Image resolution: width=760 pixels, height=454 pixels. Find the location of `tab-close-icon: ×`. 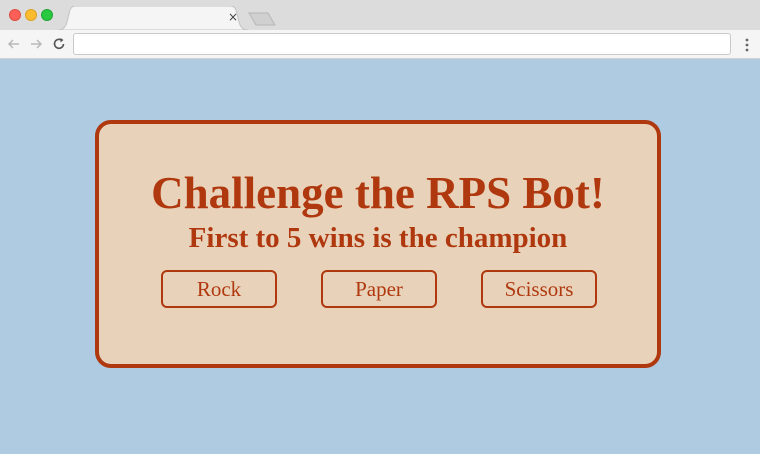

tab-close-icon: × is located at coordinates (233, 17).